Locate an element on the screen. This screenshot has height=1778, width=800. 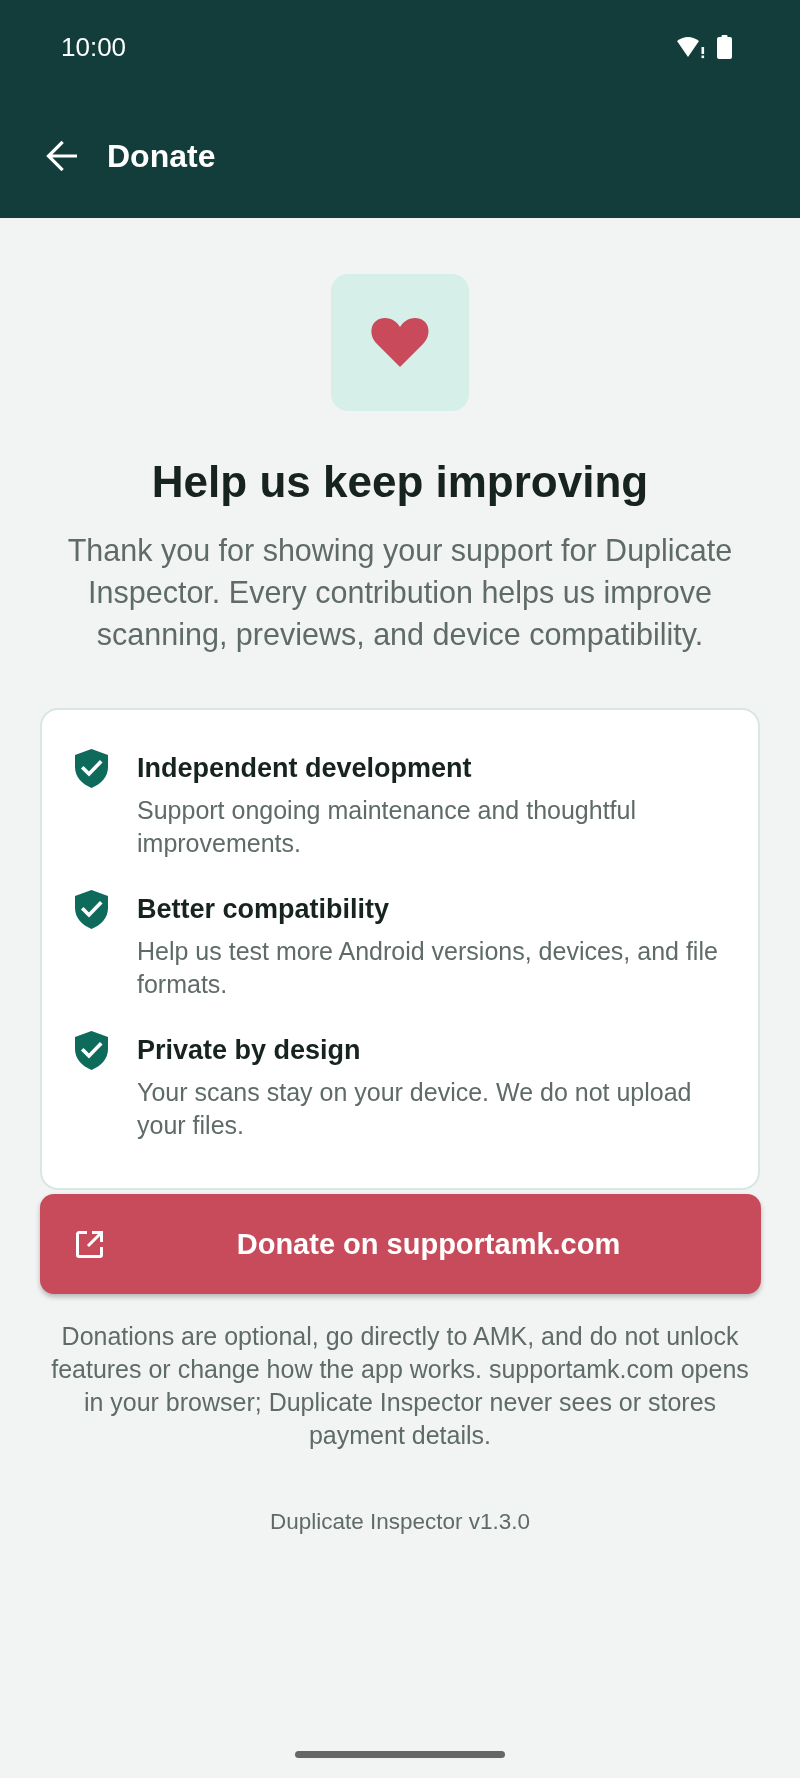
benefit-description: Help us test more Android versions, devices, and file formats. is located at coordinates (428, 968).